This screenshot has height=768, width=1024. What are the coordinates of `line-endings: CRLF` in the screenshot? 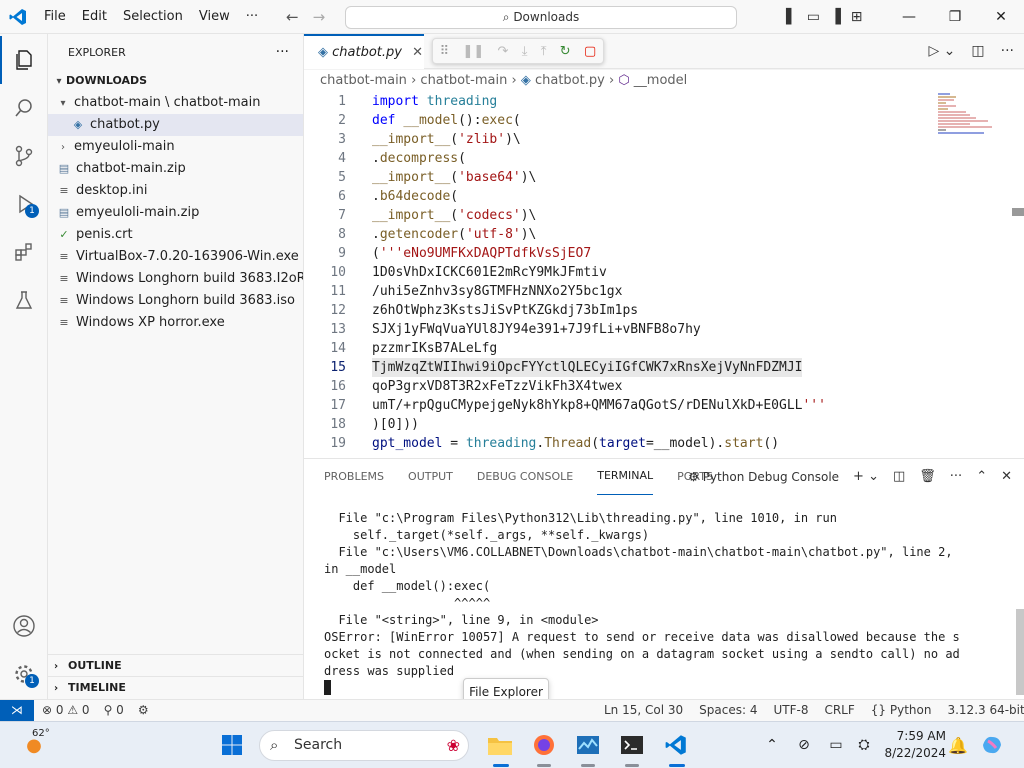 It's located at (839, 710).